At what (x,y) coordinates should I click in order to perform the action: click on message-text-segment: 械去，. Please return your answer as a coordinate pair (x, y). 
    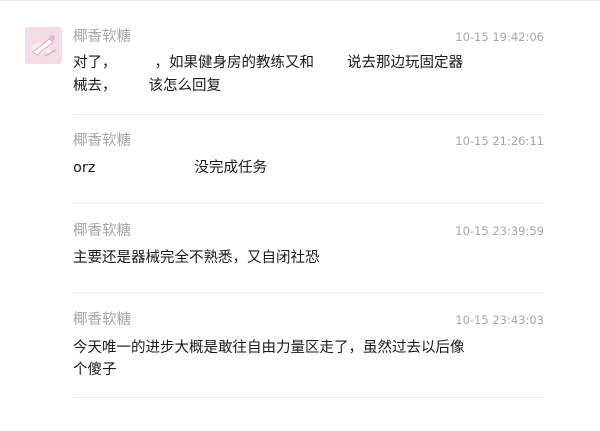
    Looking at the image, I should click on (95, 86).